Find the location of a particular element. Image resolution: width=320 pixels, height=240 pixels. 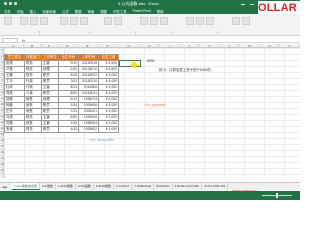

name-box is located at coordinates (10, 40).